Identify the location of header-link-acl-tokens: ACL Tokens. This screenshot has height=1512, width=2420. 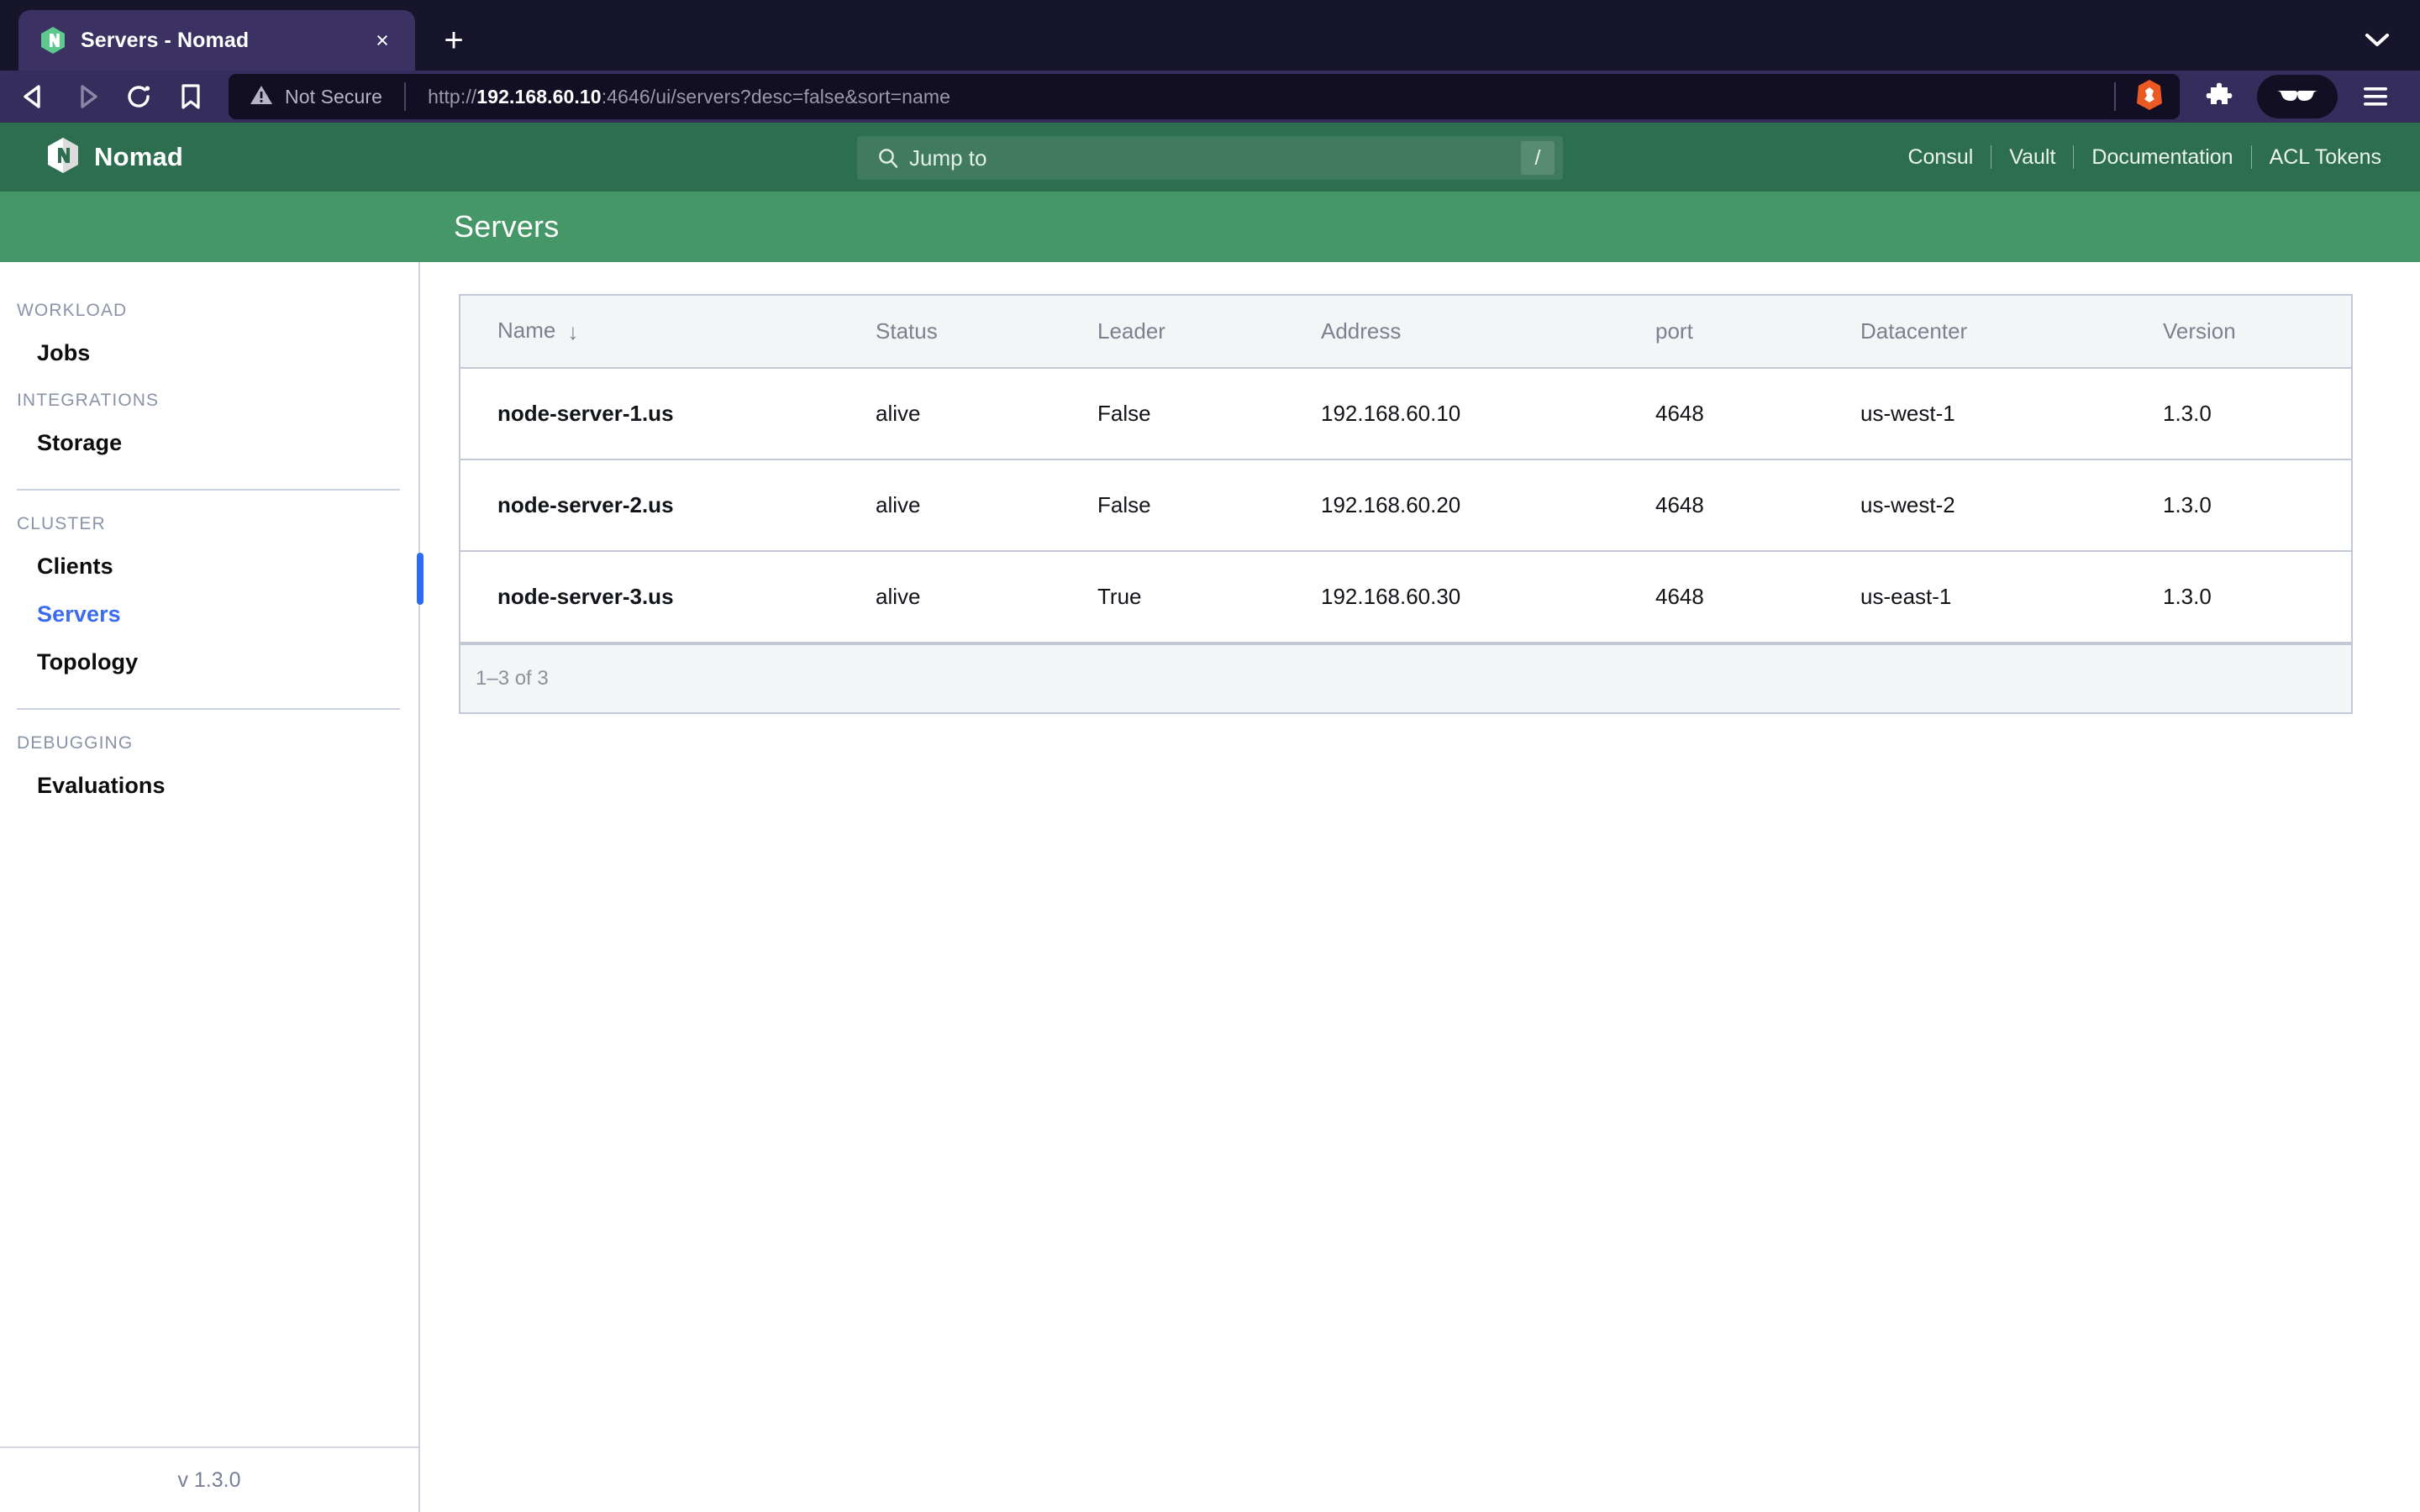
(2316, 157).